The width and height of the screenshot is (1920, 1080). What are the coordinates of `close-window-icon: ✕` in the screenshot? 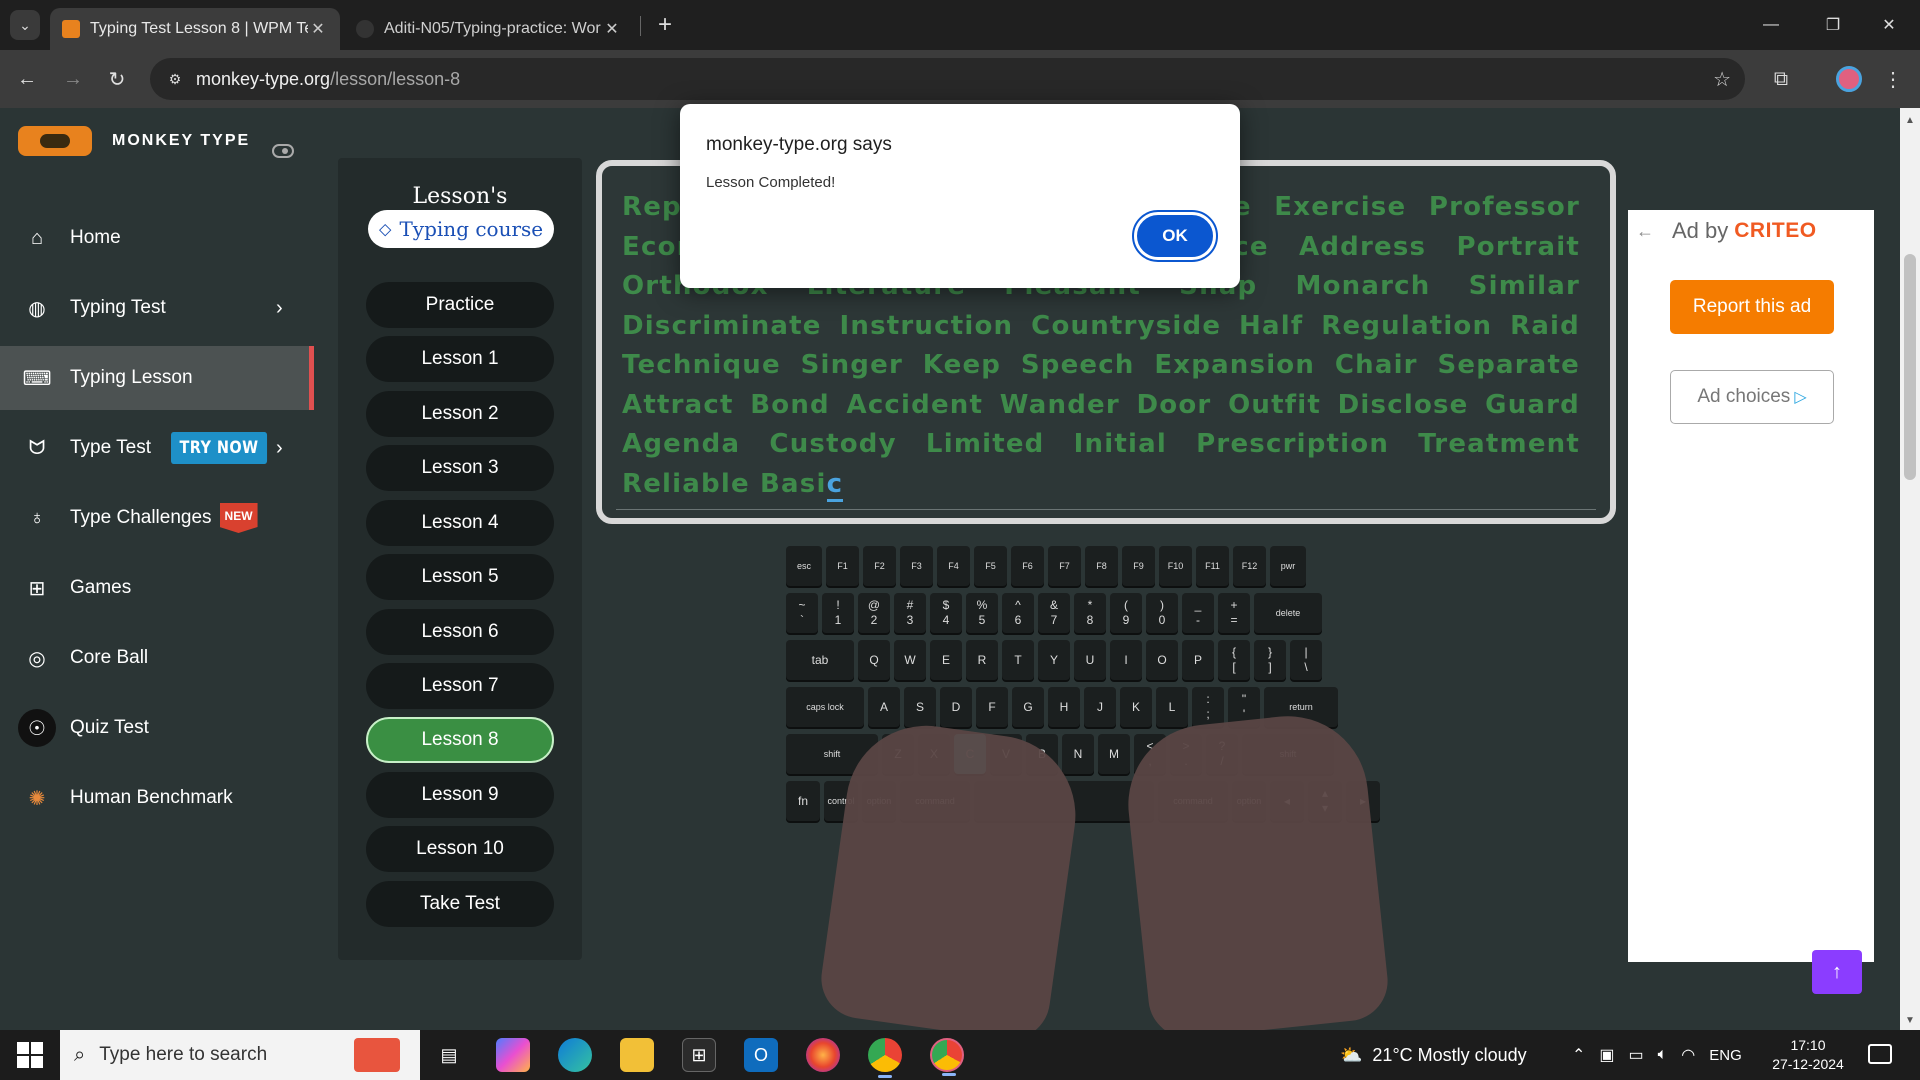 It's located at (1889, 25).